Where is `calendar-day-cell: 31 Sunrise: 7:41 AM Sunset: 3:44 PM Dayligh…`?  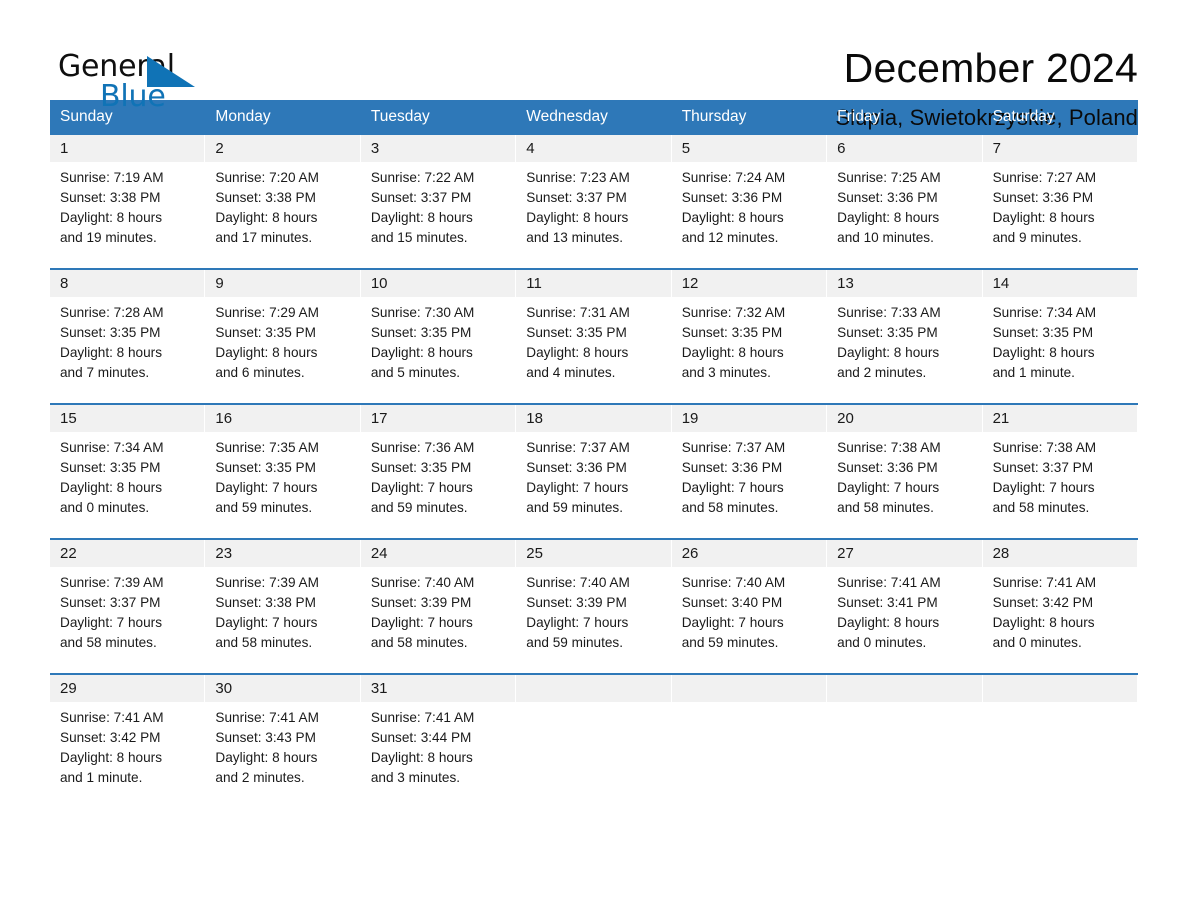
calendar-day-cell: 31 Sunrise: 7:41 AM Sunset: 3:44 PM Dayligh… is located at coordinates (438, 735).